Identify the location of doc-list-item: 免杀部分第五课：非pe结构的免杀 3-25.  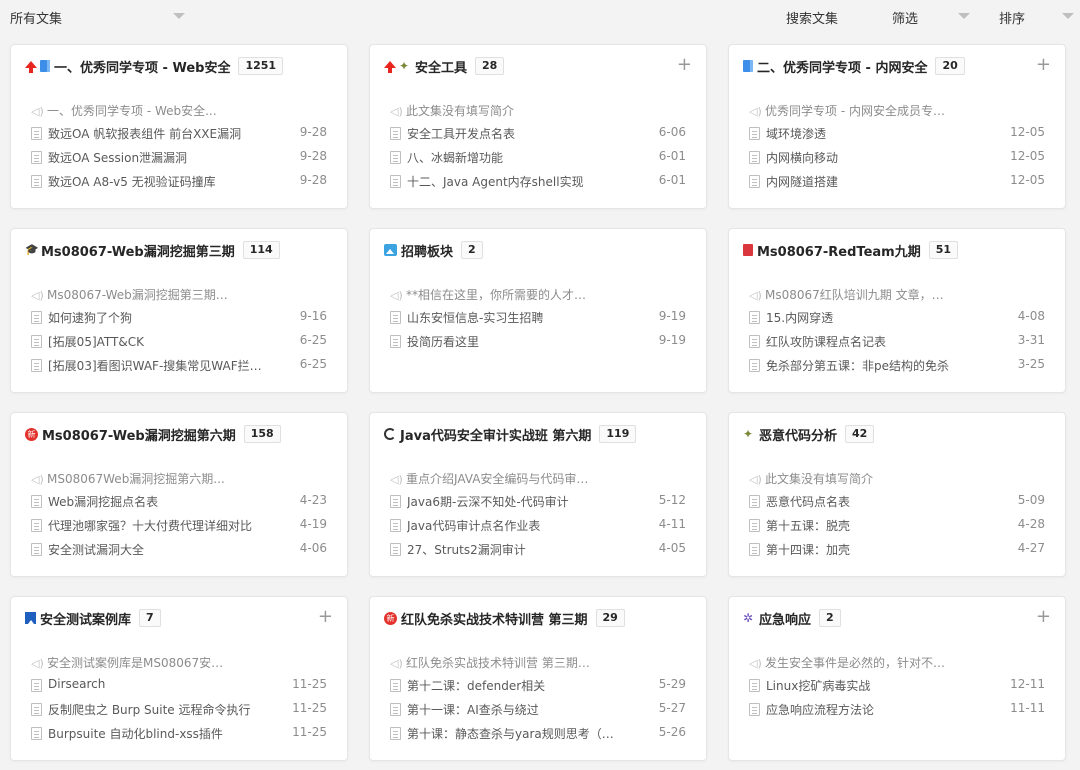
(897, 369).